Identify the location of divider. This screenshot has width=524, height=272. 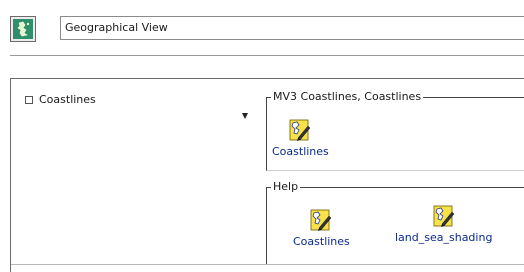
(267, 264).